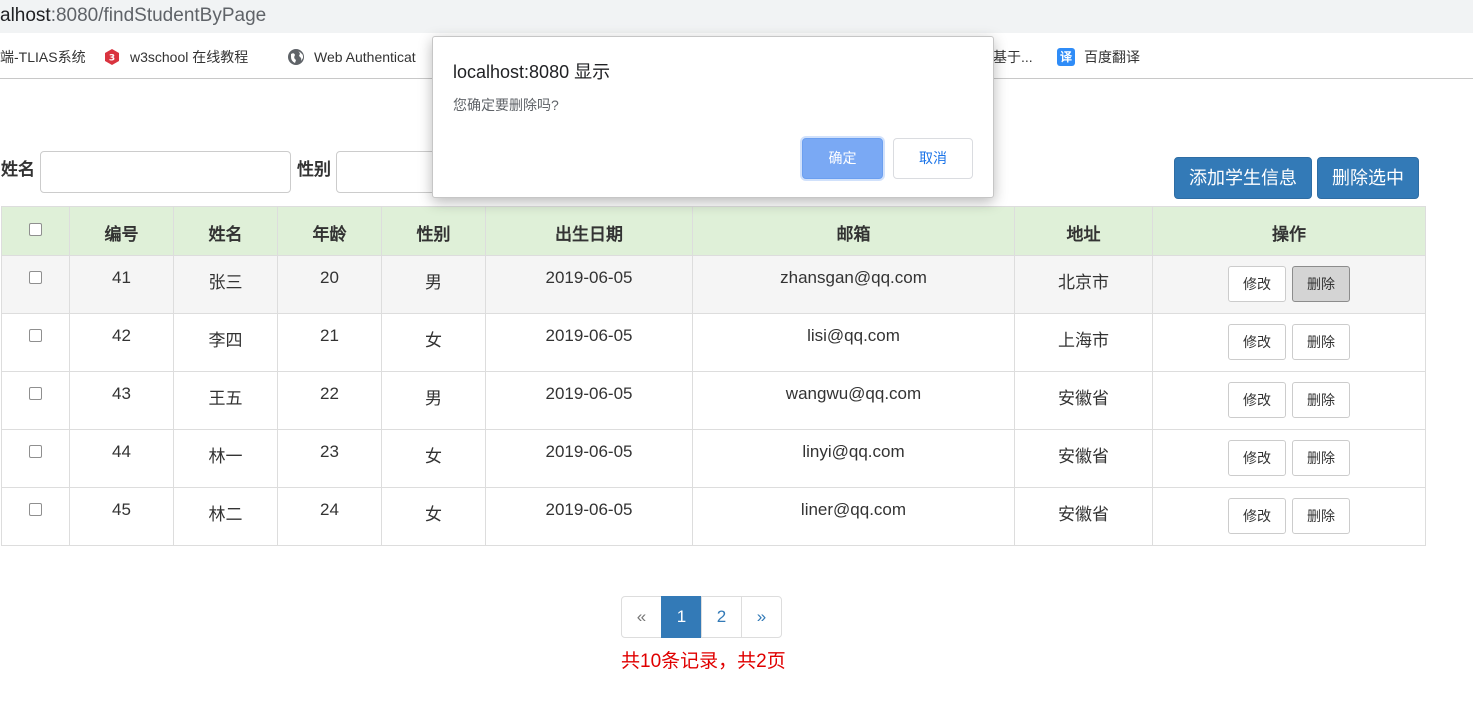 The image size is (1473, 705). Describe the element at coordinates (225, 284) in the screenshot. I see `cell-name: 张三` at that location.